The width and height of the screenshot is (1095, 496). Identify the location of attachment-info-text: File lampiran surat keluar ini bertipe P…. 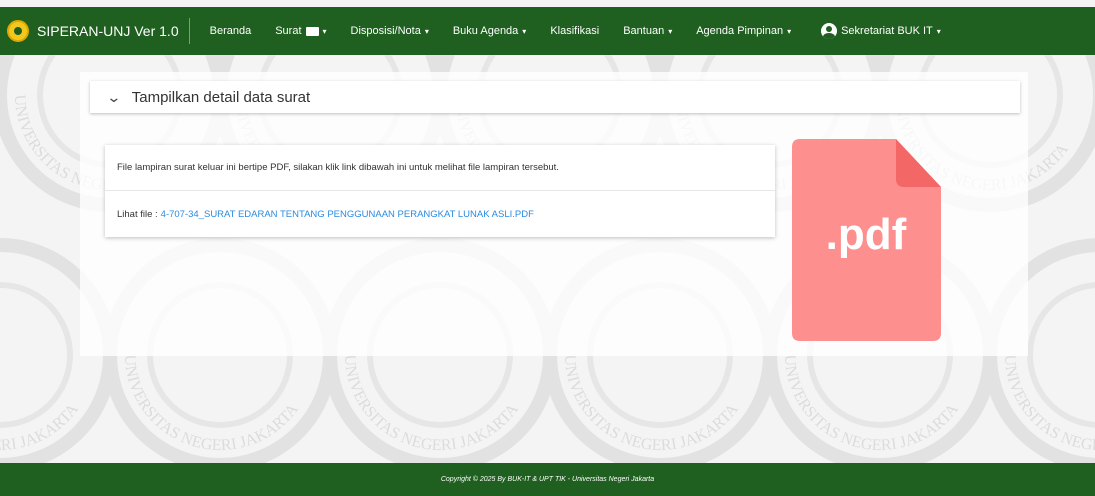
(338, 167).